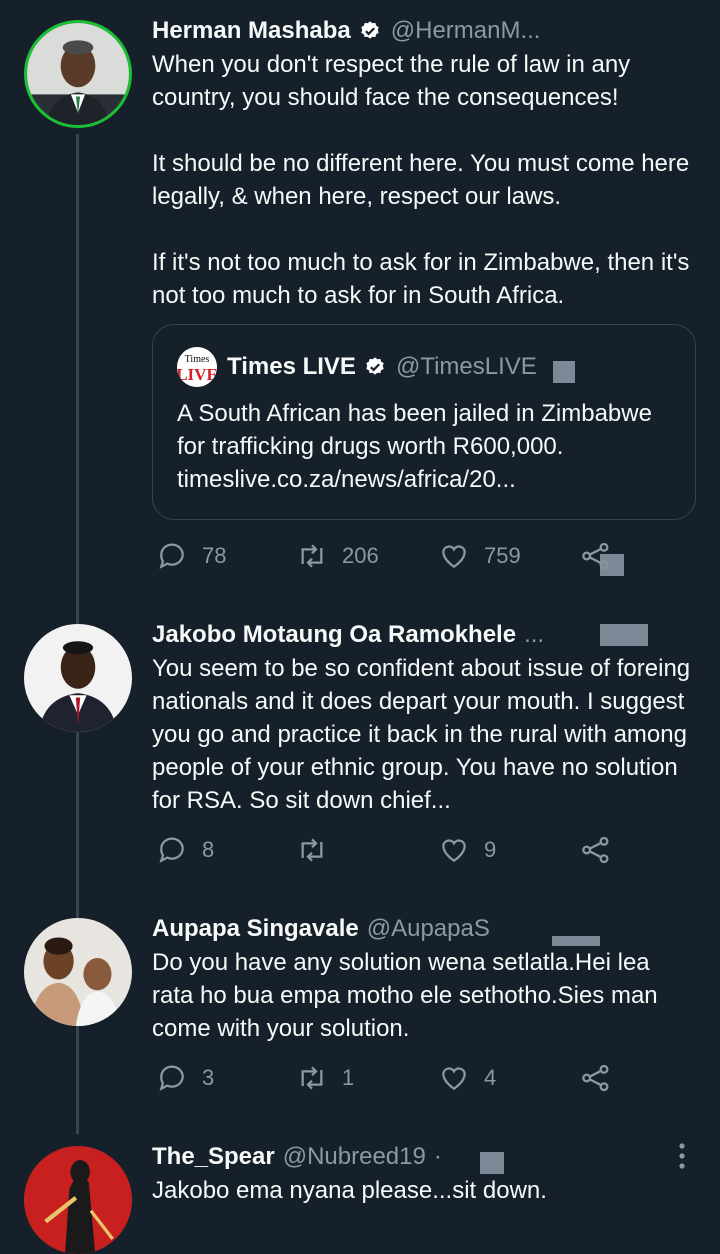 Image resolution: width=720 pixels, height=1254 pixels. I want to click on reply-button: 3, so click(185, 1078).